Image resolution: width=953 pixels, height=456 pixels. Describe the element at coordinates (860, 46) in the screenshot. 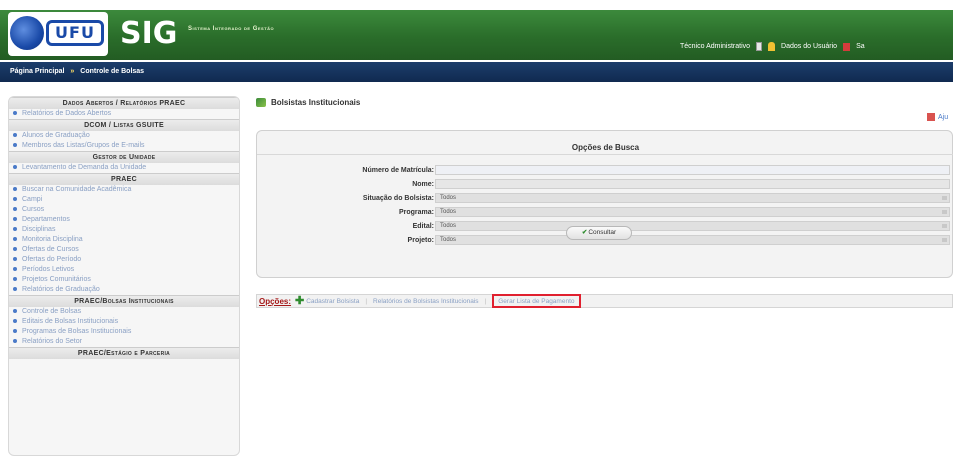

I see `exit-link: Sa` at that location.